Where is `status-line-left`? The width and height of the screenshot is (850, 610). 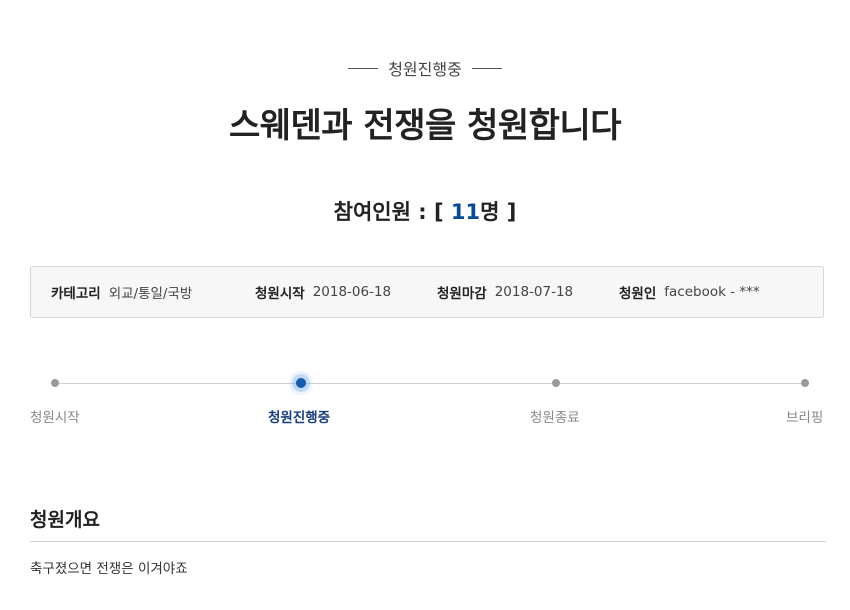 status-line-left is located at coordinates (363, 68).